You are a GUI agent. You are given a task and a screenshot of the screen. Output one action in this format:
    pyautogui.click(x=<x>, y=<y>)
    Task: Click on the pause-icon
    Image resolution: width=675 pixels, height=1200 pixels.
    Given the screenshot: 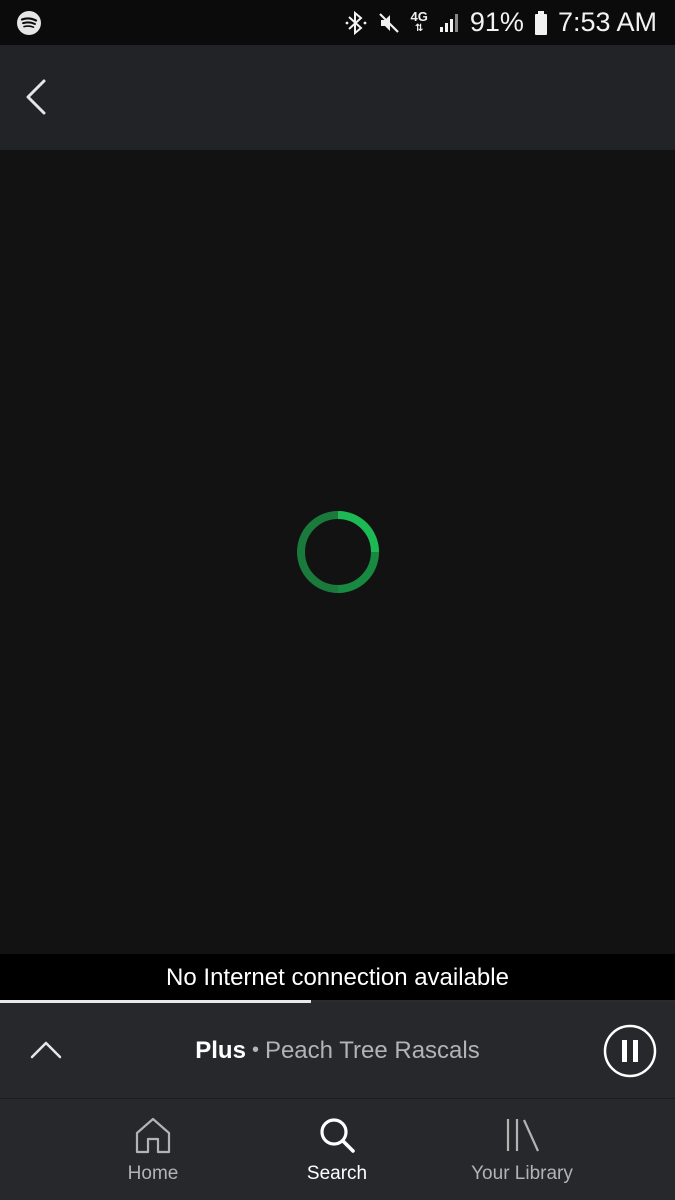 What is the action you would take?
    pyautogui.click(x=630, y=1051)
    